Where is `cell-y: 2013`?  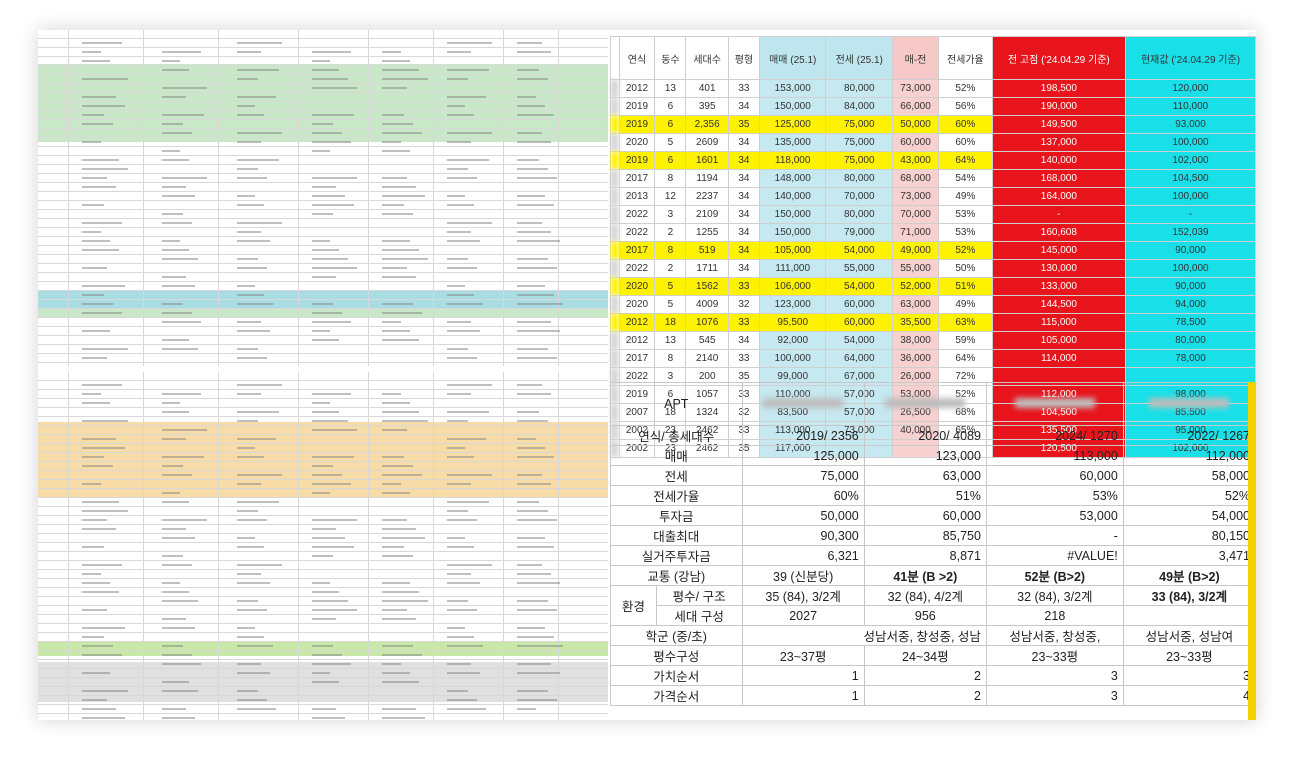 cell-y: 2013 is located at coordinates (637, 196).